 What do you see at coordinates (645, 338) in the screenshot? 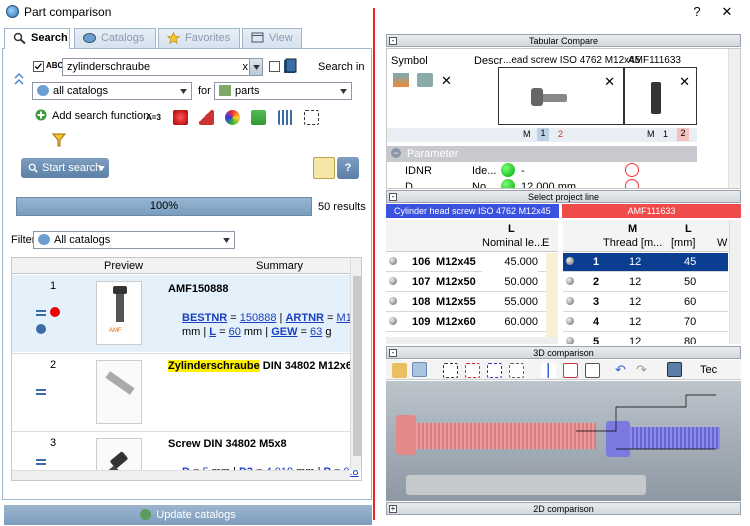
I see `table-row: 5 12 80` at bounding box center [645, 338].